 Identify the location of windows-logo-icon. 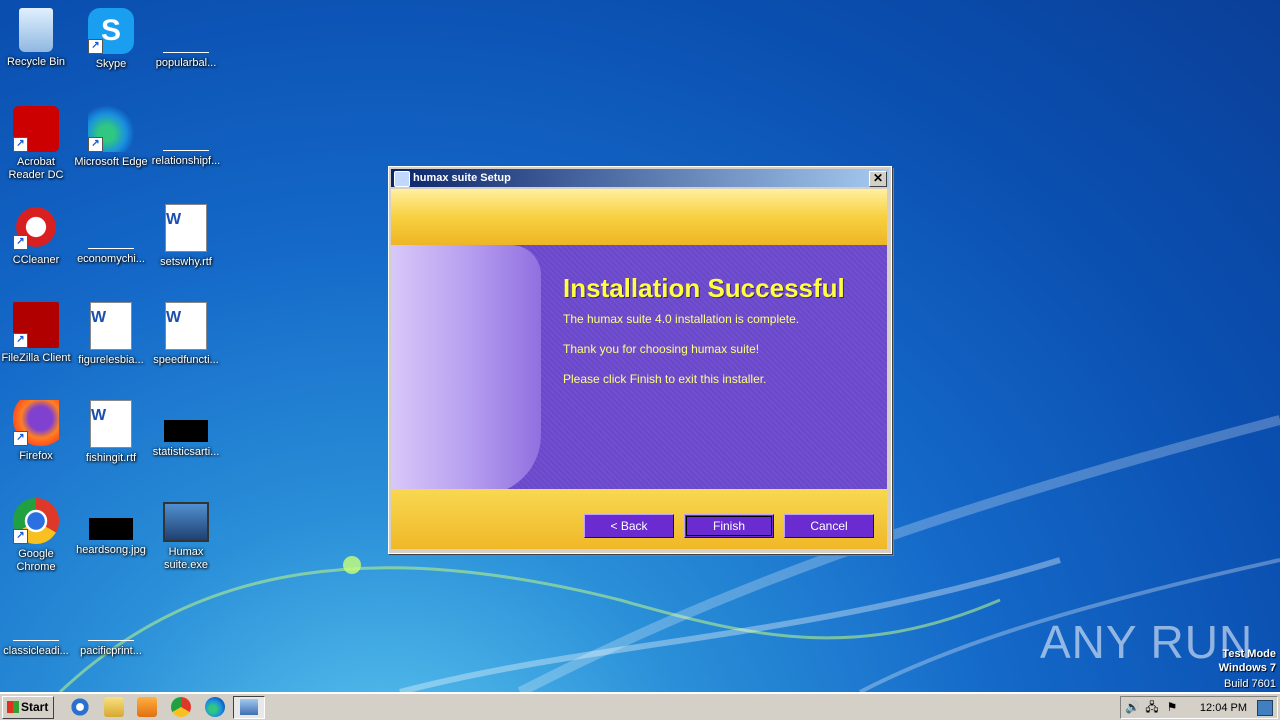
(13, 707).